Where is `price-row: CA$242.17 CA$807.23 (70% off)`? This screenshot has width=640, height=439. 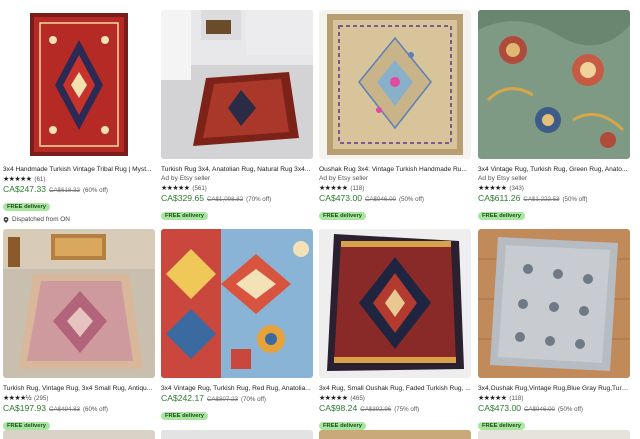 price-row: CA$242.17 CA$807.23 (70% off) is located at coordinates (237, 398).